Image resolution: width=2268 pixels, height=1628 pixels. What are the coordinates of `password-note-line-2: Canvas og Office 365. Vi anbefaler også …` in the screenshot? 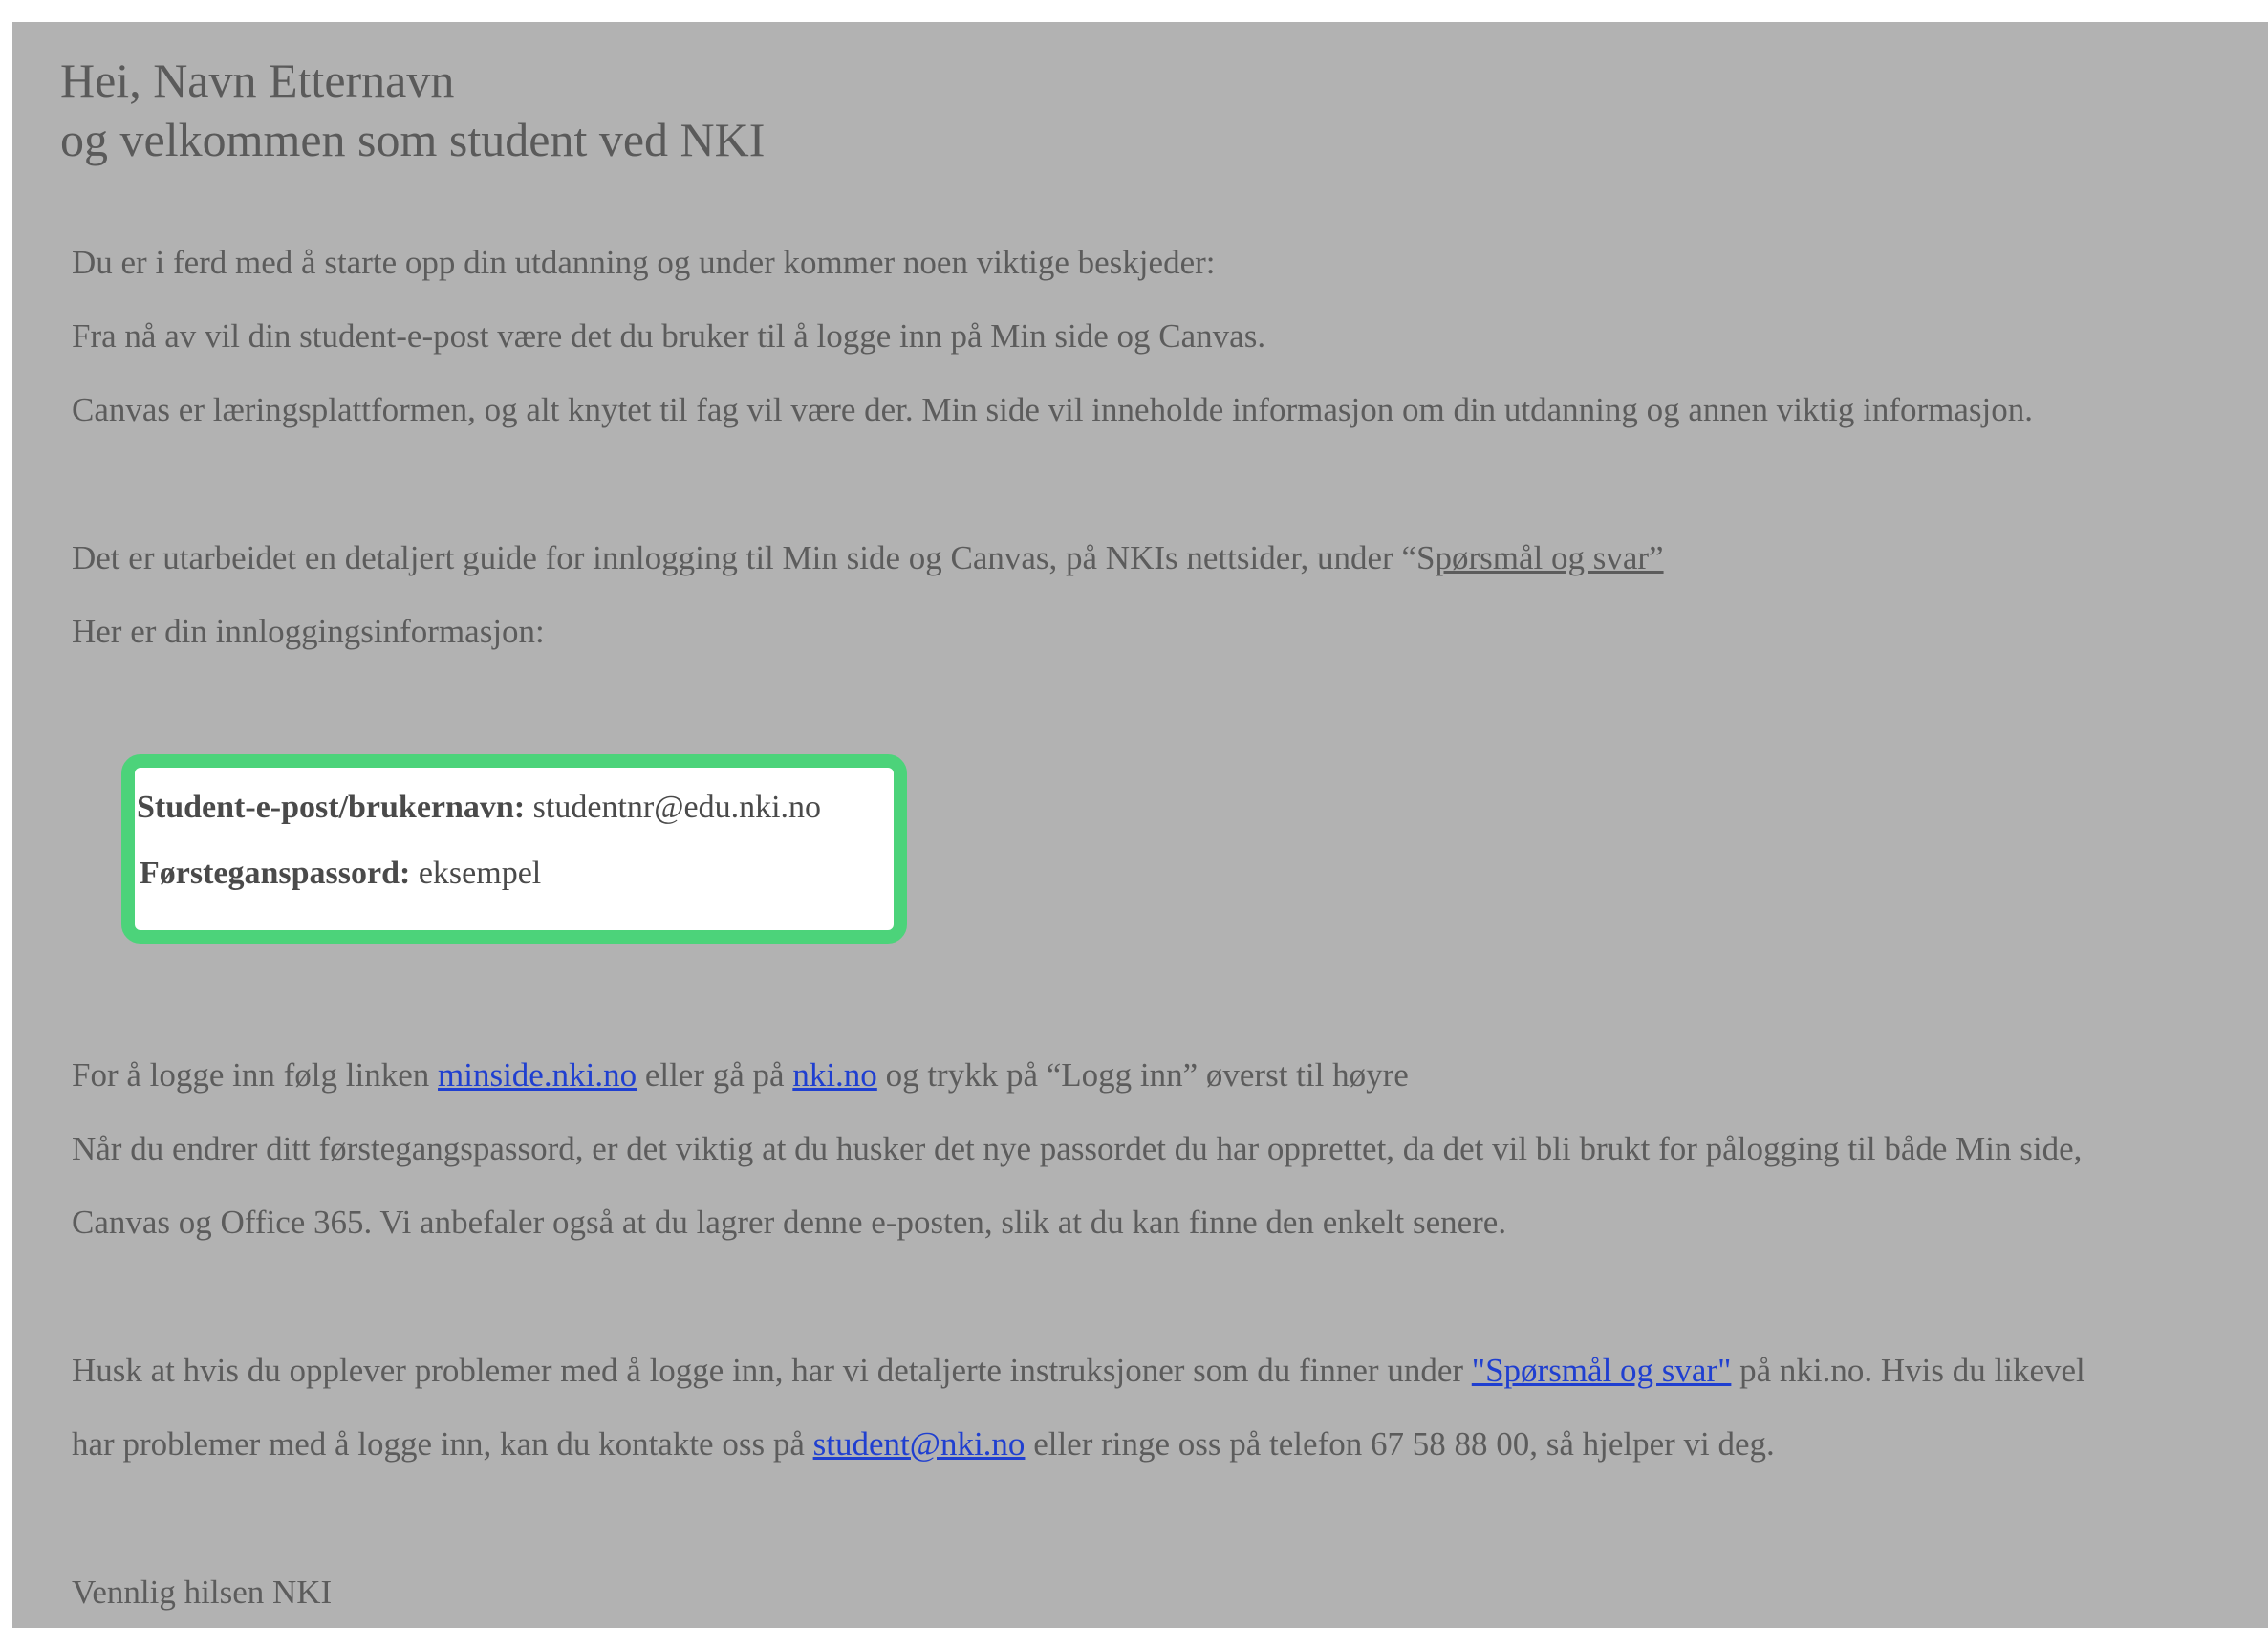 It's located at (789, 1222).